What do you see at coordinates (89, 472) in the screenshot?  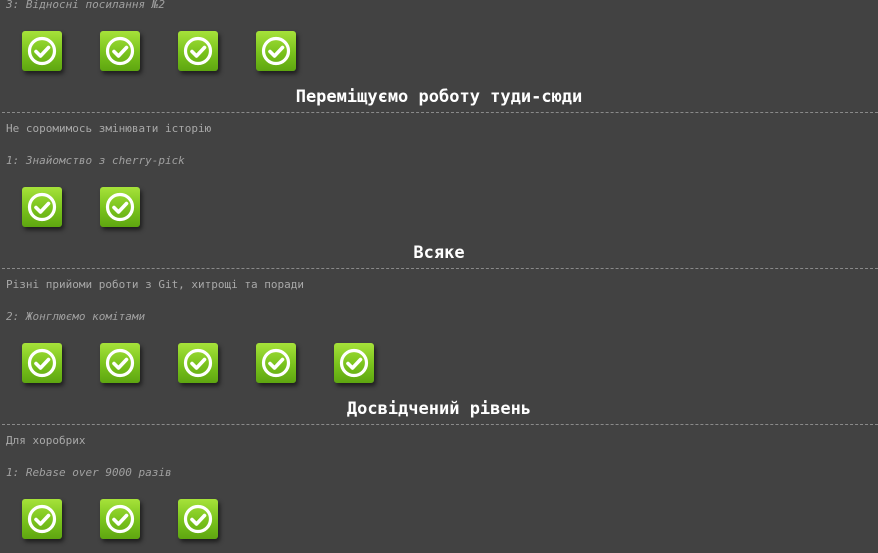 I see `level-label-rebase: 1: Rebase over 9000 разів` at bounding box center [89, 472].